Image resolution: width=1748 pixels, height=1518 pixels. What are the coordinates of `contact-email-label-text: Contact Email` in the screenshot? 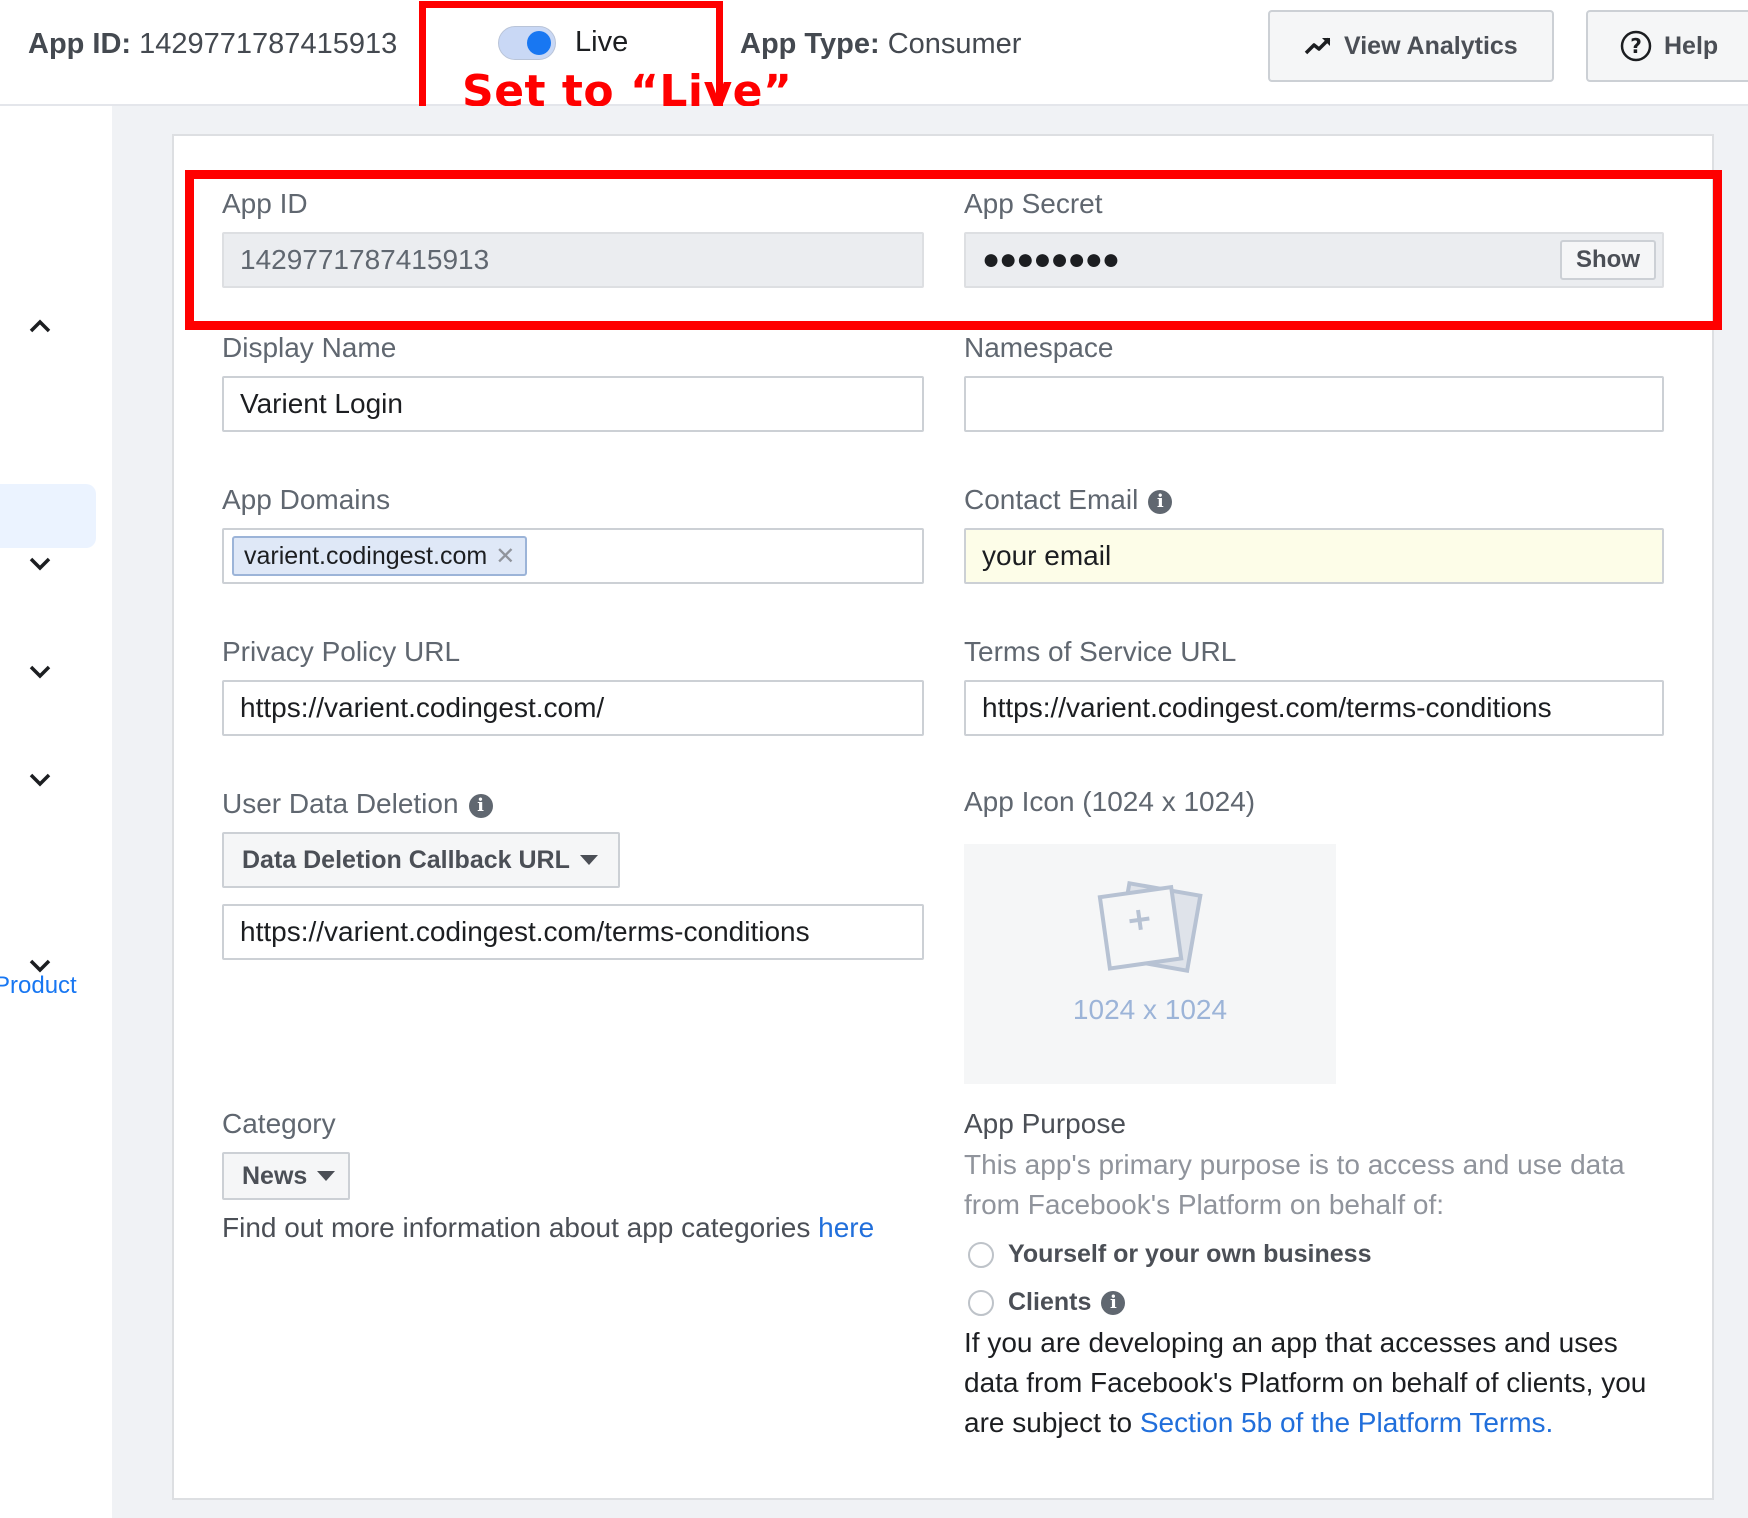 It's located at (1051, 499).